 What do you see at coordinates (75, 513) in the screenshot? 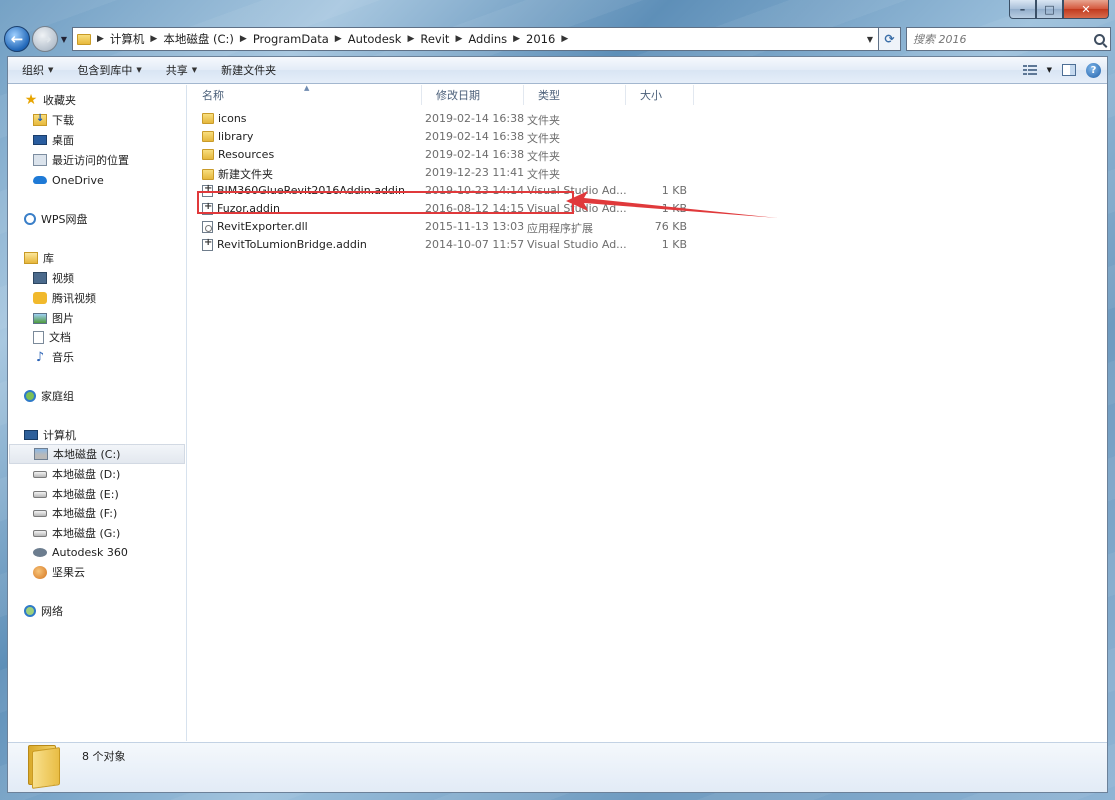
I see `sidebar-item-drive-f: 本地磁盘 (F:)` at bounding box center [75, 513].